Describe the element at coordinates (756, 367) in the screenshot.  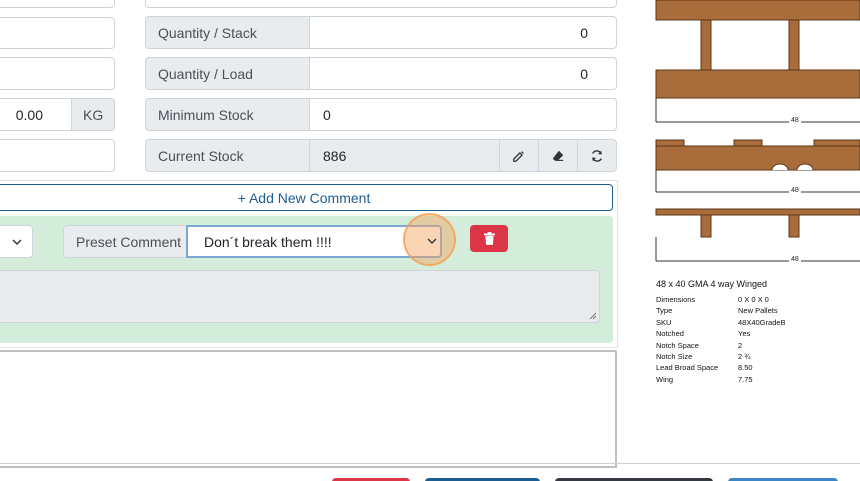
I see `spec-row: Lead Broad Space 8.50` at that location.